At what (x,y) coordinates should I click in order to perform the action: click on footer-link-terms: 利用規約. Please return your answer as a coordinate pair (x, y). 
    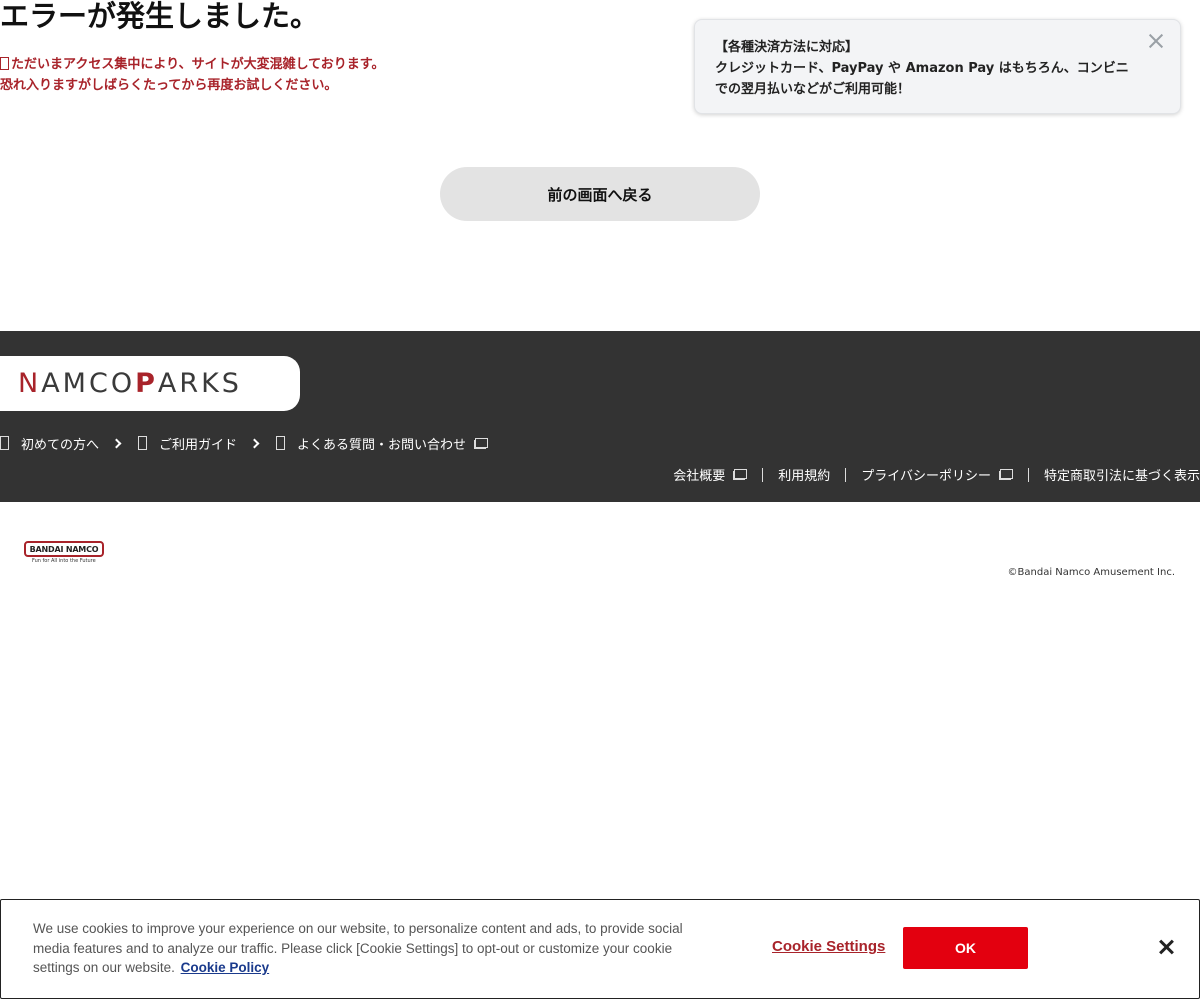
    Looking at the image, I should click on (804, 474).